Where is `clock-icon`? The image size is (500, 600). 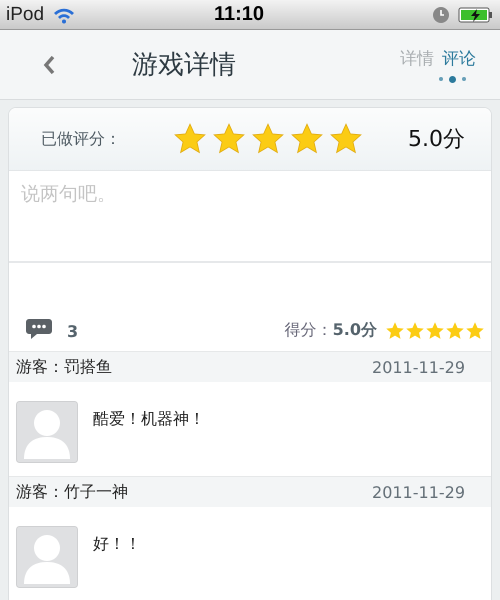
clock-icon is located at coordinates (441, 15).